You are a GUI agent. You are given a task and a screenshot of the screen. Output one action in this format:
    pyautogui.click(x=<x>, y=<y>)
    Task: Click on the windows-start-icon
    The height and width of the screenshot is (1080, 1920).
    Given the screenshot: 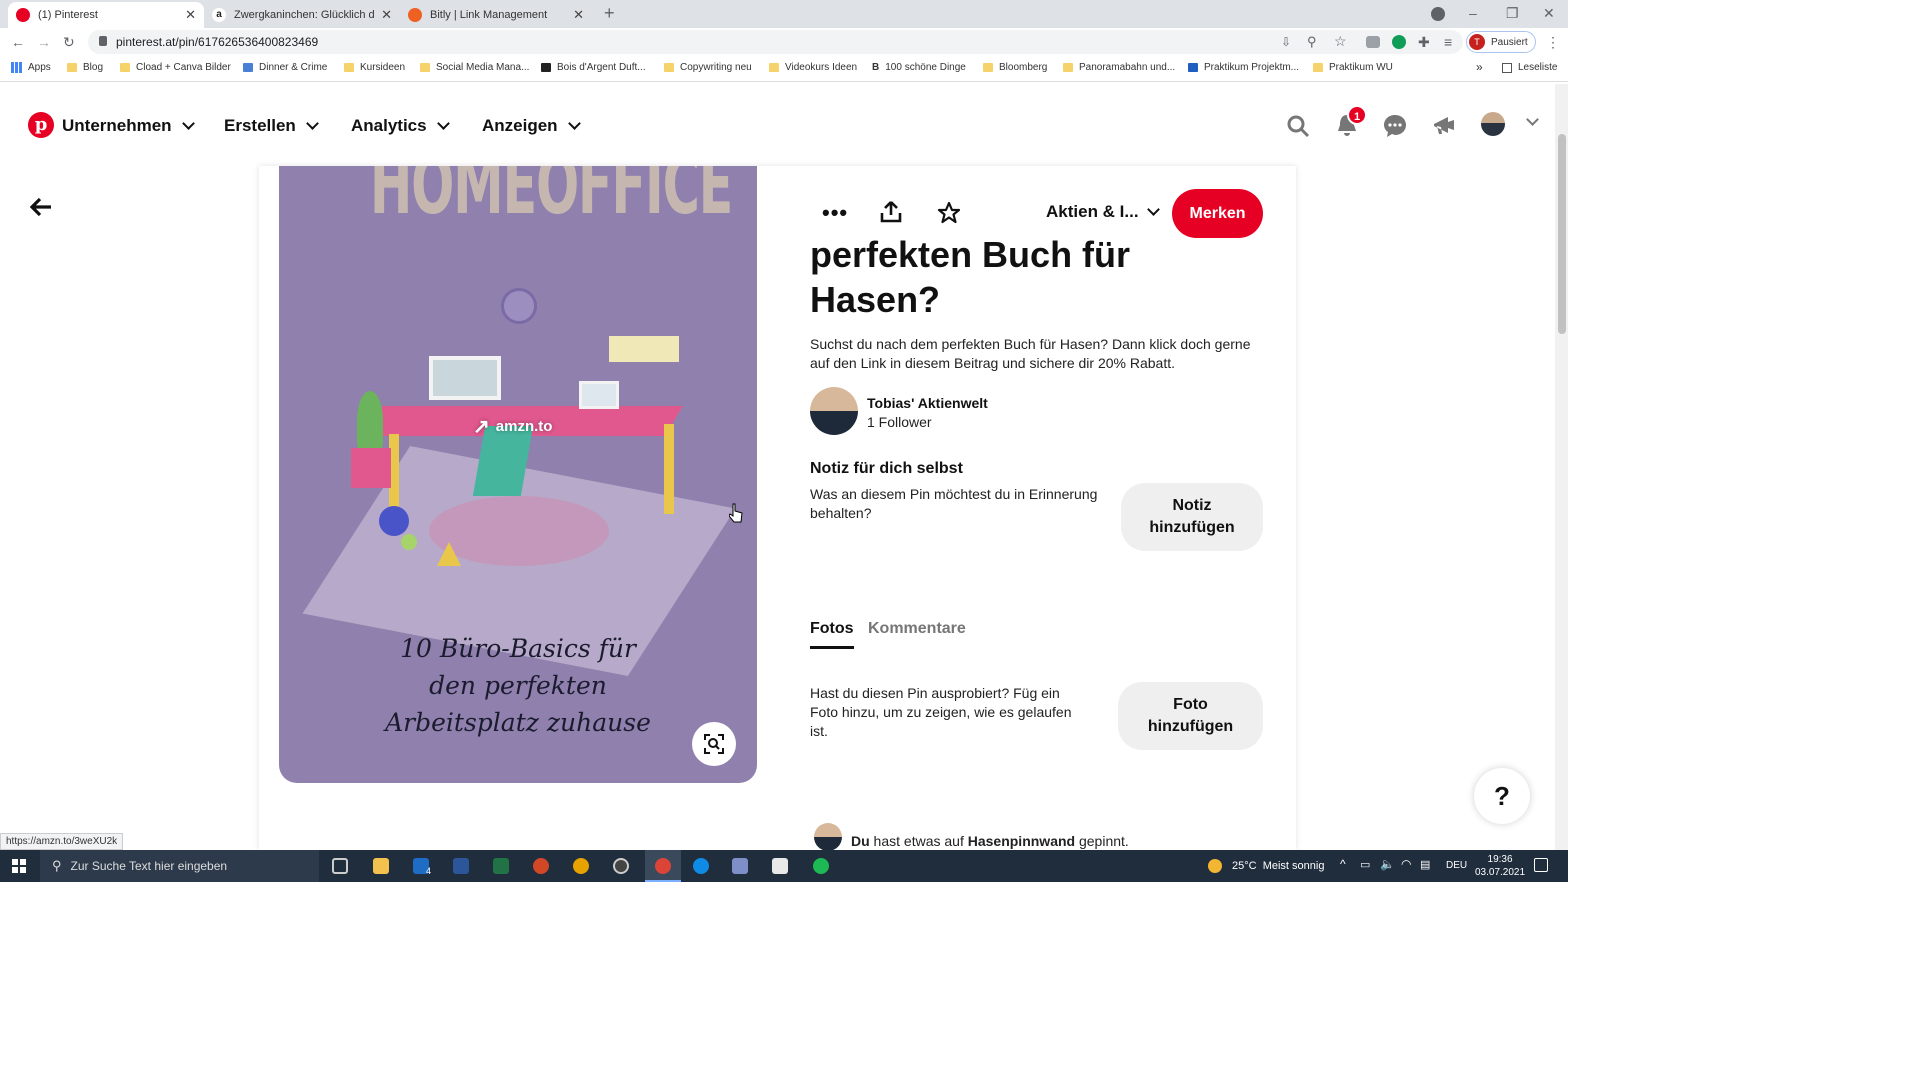 What is the action you would take?
    pyautogui.click(x=19, y=866)
    